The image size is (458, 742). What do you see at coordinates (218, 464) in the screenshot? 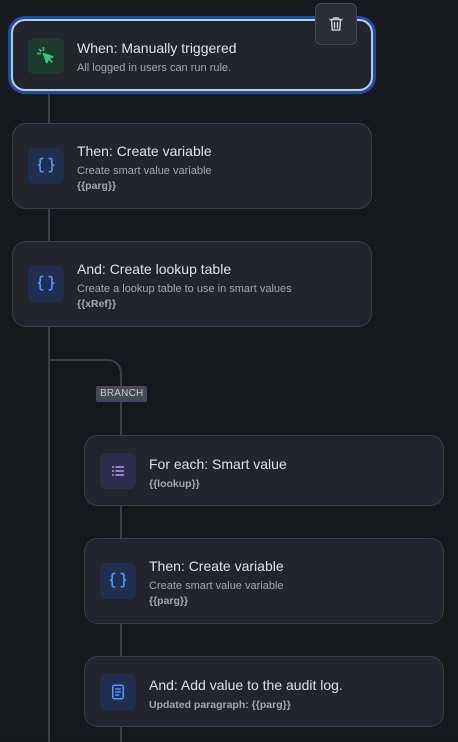
I see `step-title: For each: Smart value` at bounding box center [218, 464].